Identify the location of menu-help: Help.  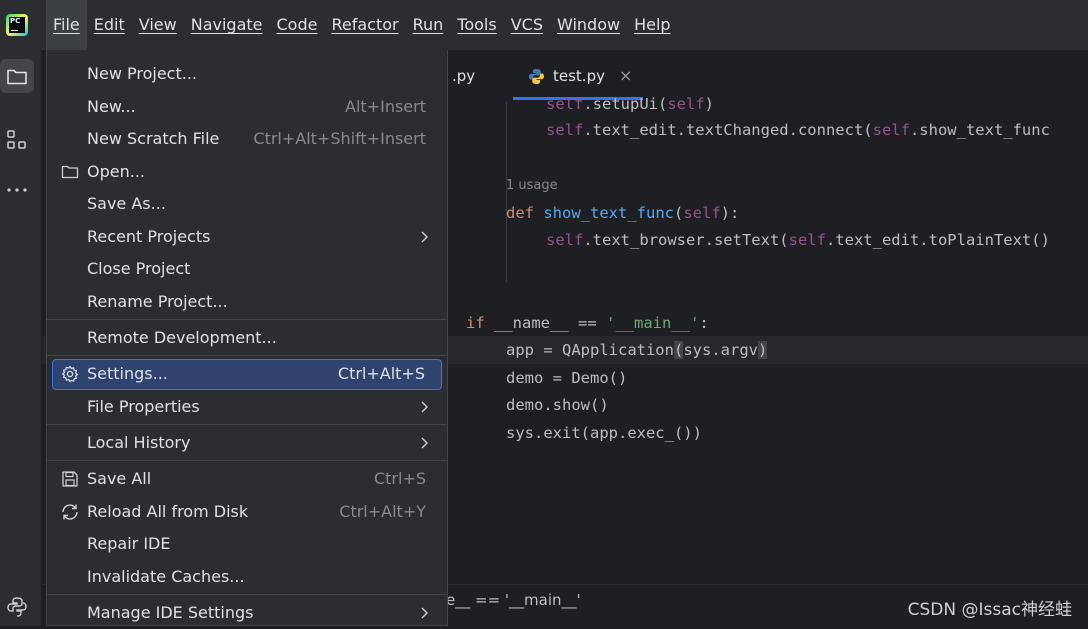
(652, 25).